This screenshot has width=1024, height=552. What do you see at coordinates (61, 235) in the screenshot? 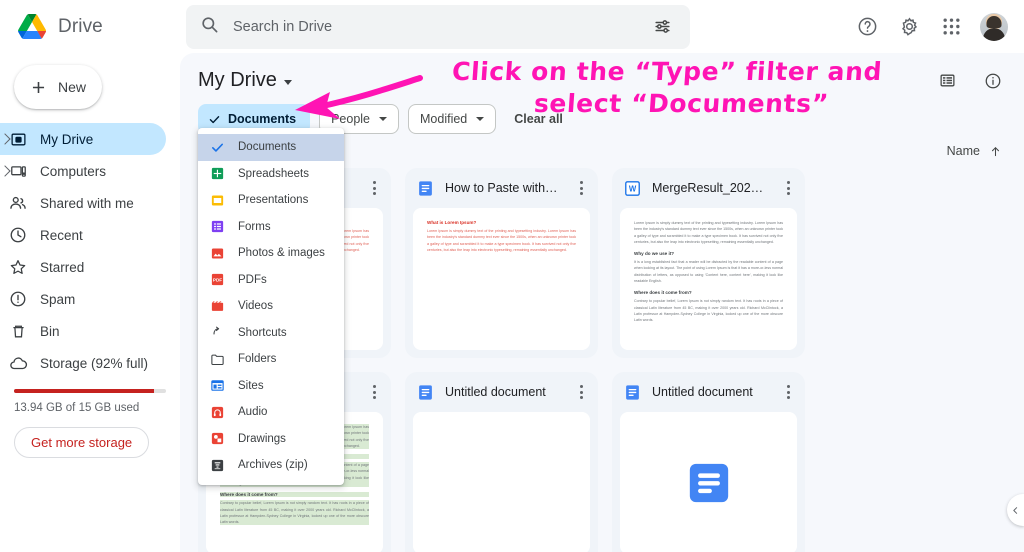
I see `sidebar-item-label: Recent` at bounding box center [61, 235].